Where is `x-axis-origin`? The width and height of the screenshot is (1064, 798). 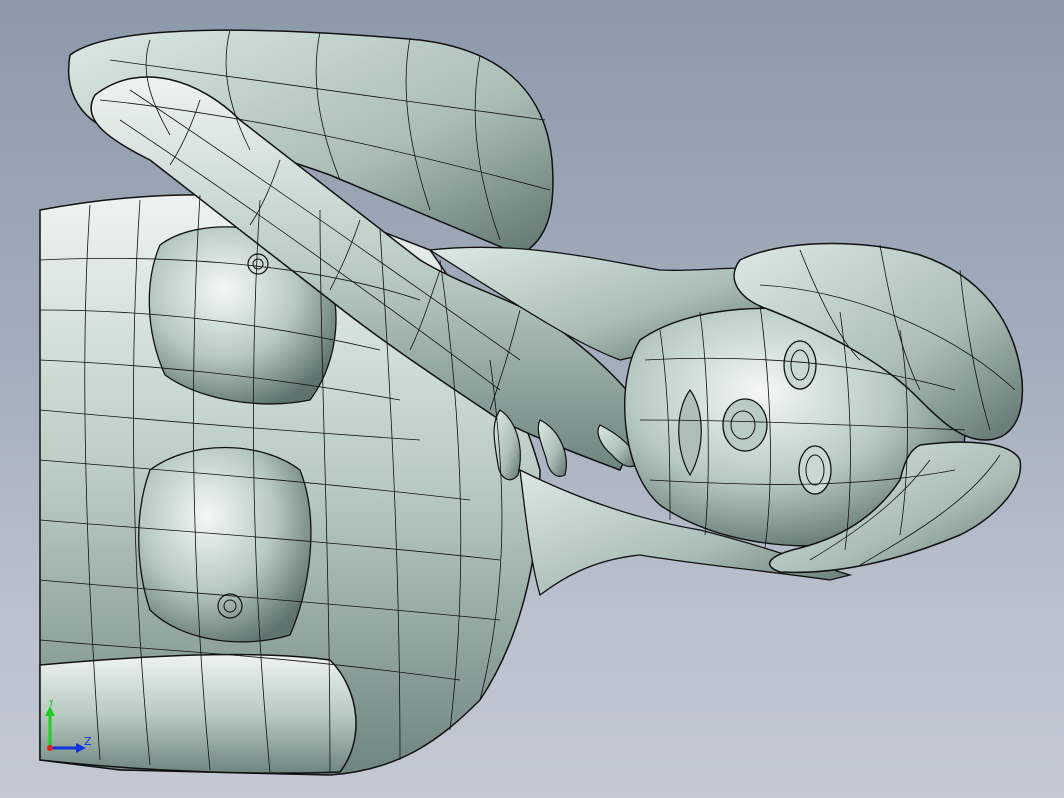 x-axis-origin is located at coordinates (50, 748).